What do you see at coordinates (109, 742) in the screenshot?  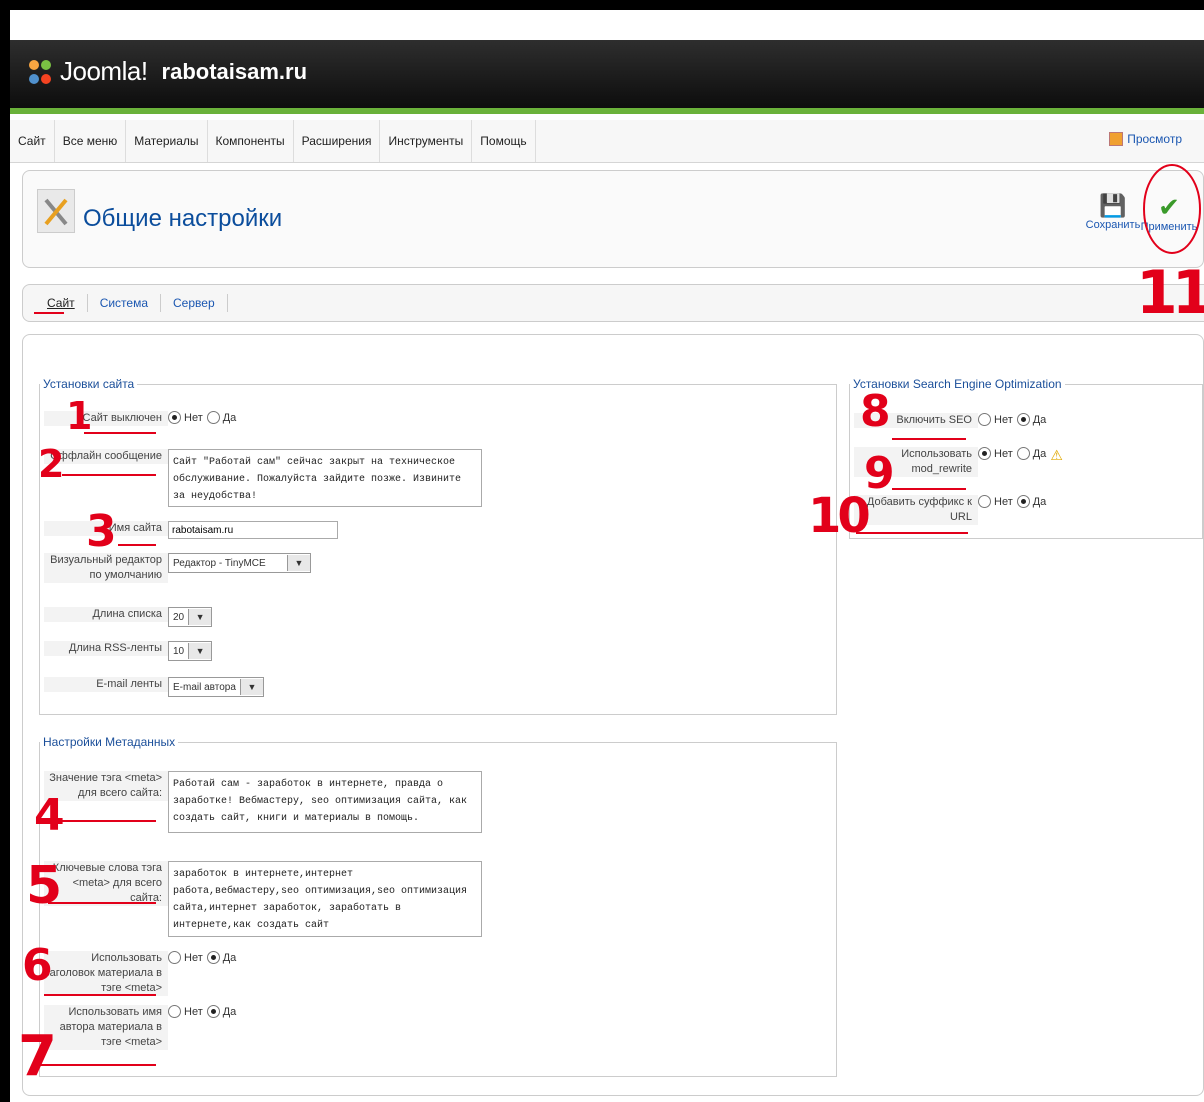 I see `metadata-legend: Настройки Метаданных` at bounding box center [109, 742].